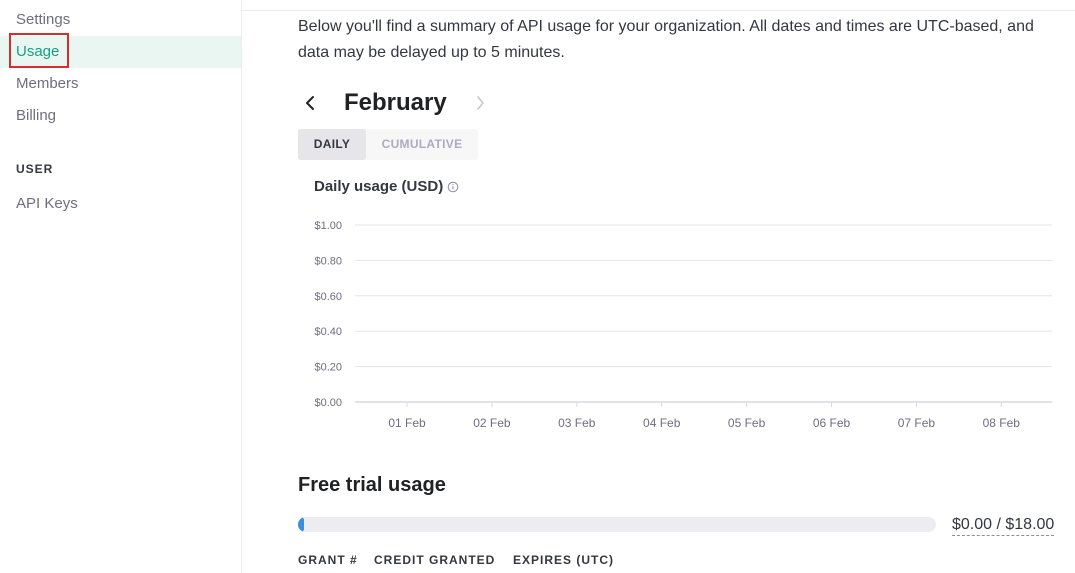 The height and width of the screenshot is (573, 1075). I want to click on y-tick-label: $1.00, so click(328, 226).